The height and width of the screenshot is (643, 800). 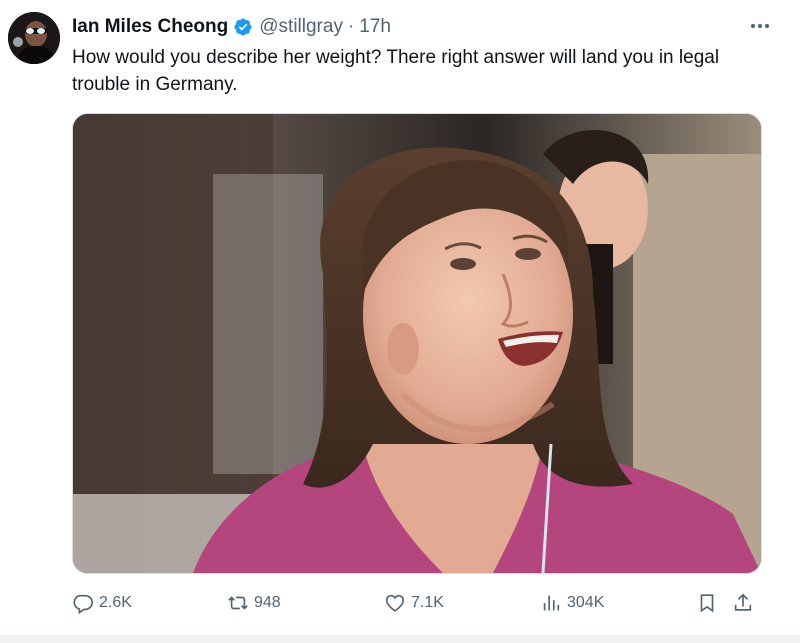 I want to click on bookmark-button, so click(x=709, y=603).